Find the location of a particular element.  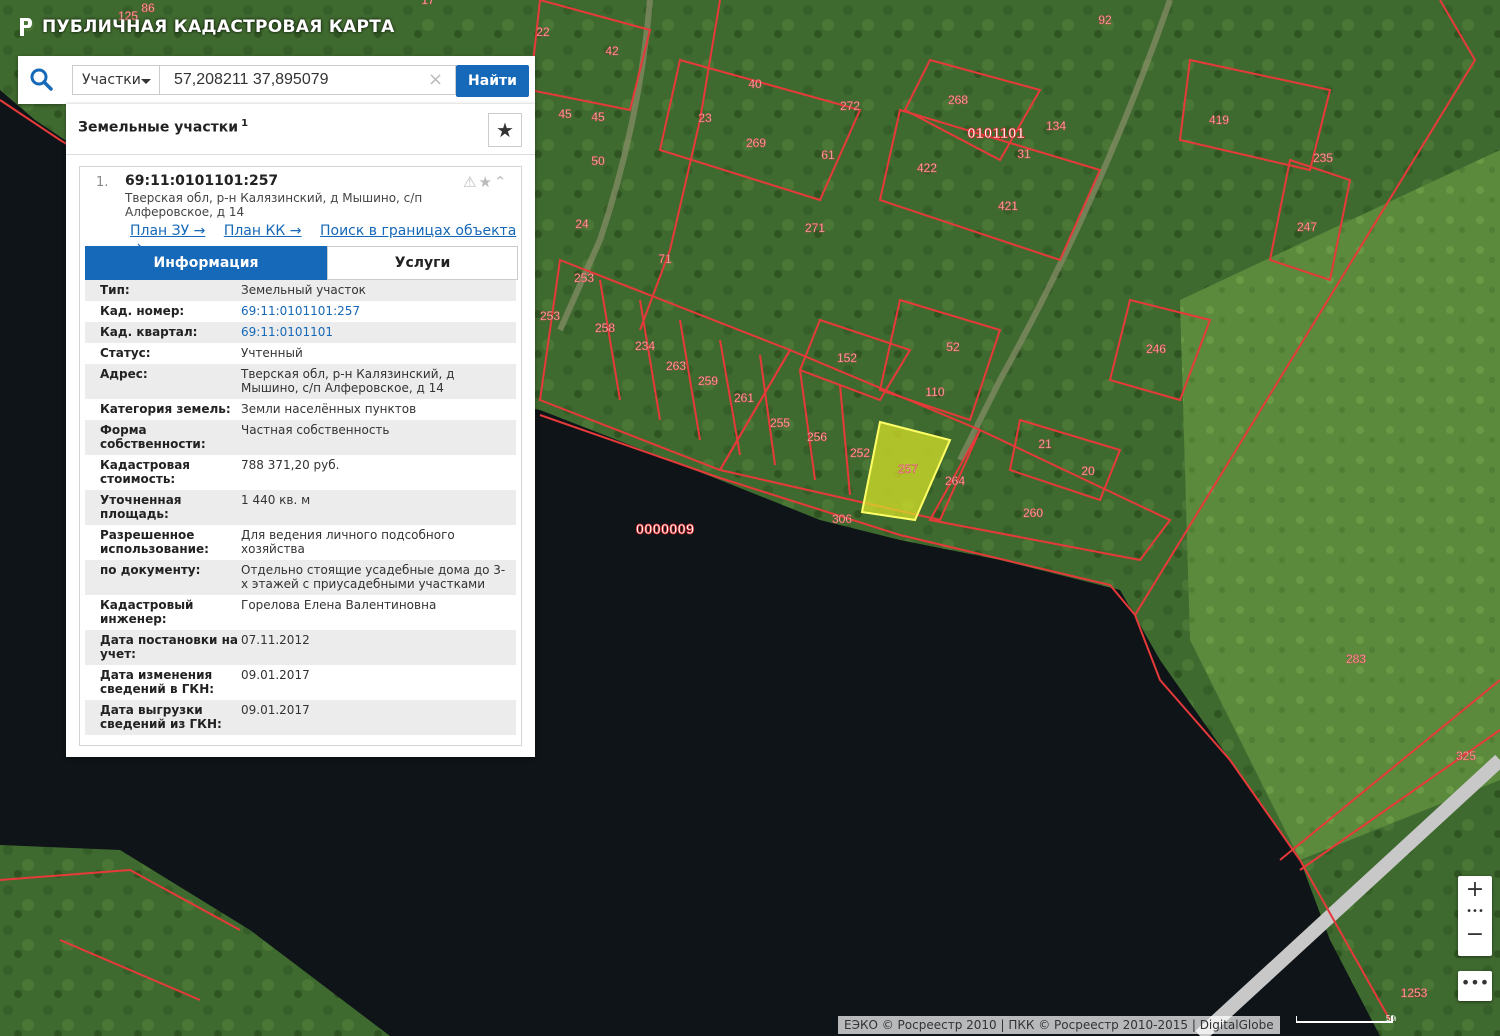

parcel-label: 17 is located at coordinates (428, 3).